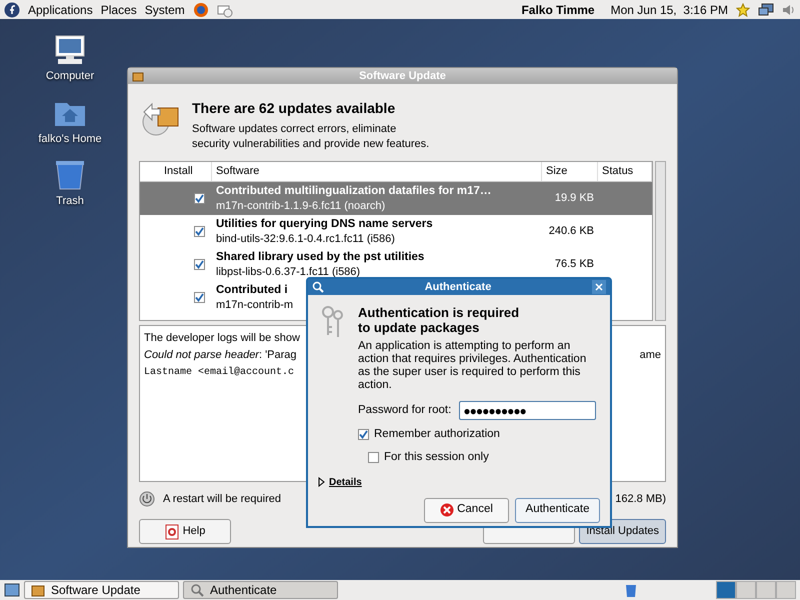 The width and height of the screenshot is (800, 600). What do you see at coordinates (320, 257) in the screenshot?
I see `package-summary: Shared library used by the pst utilities` at bounding box center [320, 257].